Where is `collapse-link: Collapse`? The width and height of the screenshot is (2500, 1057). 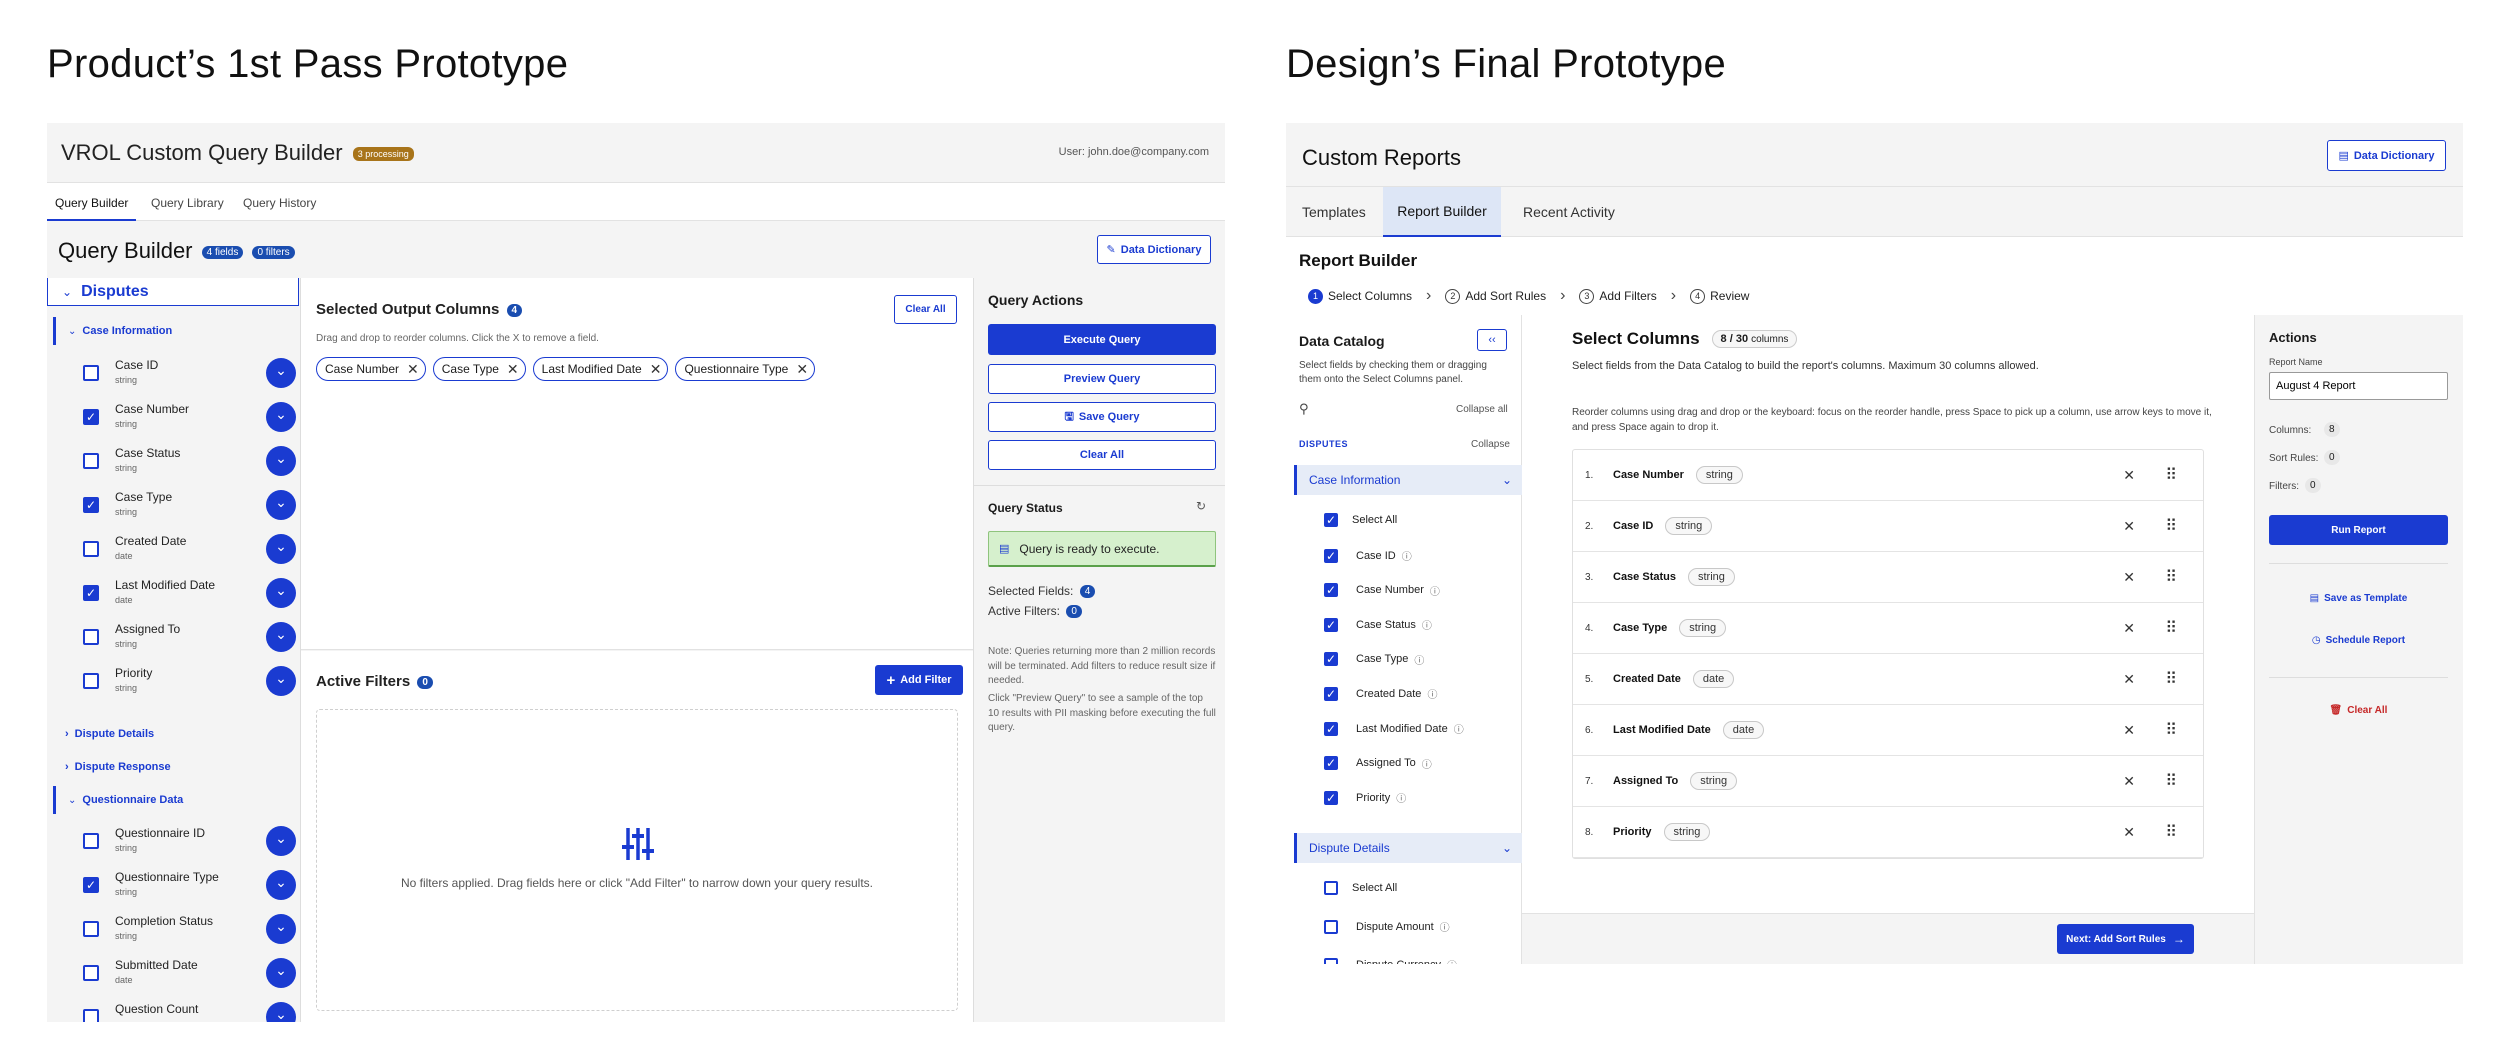
collapse-link: Collapse is located at coordinates (1490, 444).